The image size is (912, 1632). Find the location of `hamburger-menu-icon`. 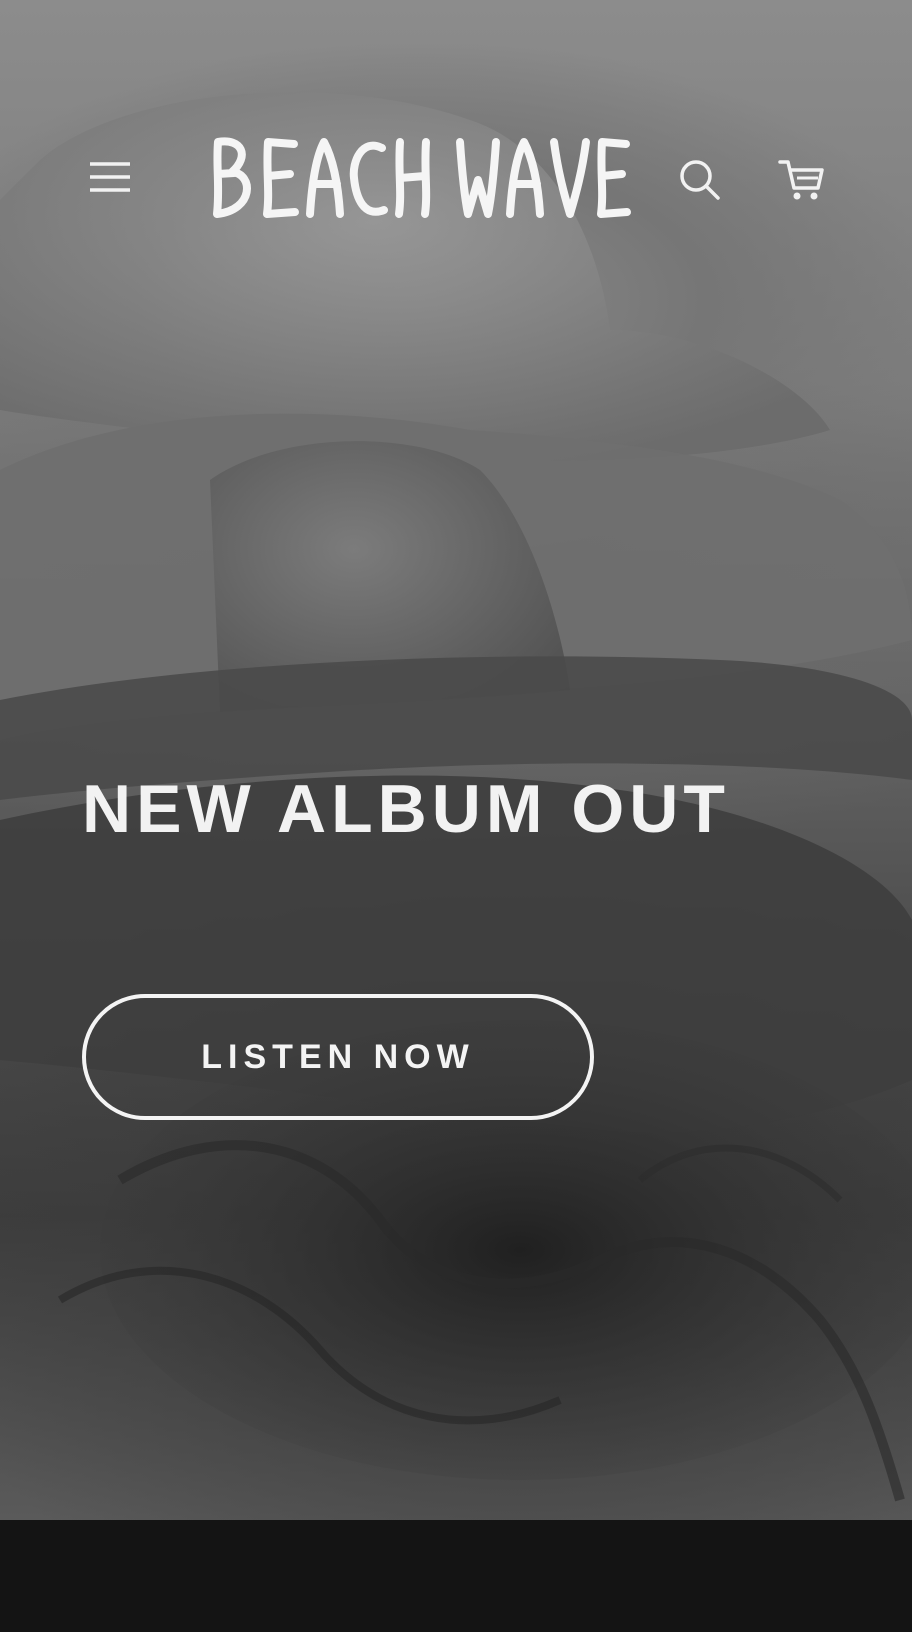

hamburger-menu-icon is located at coordinates (110, 177).